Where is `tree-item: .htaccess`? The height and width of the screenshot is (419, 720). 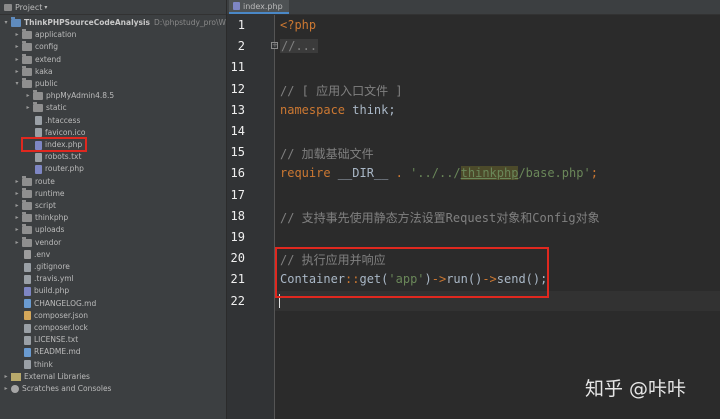 tree-item: .htaccess is located at coordinates (52, 121).